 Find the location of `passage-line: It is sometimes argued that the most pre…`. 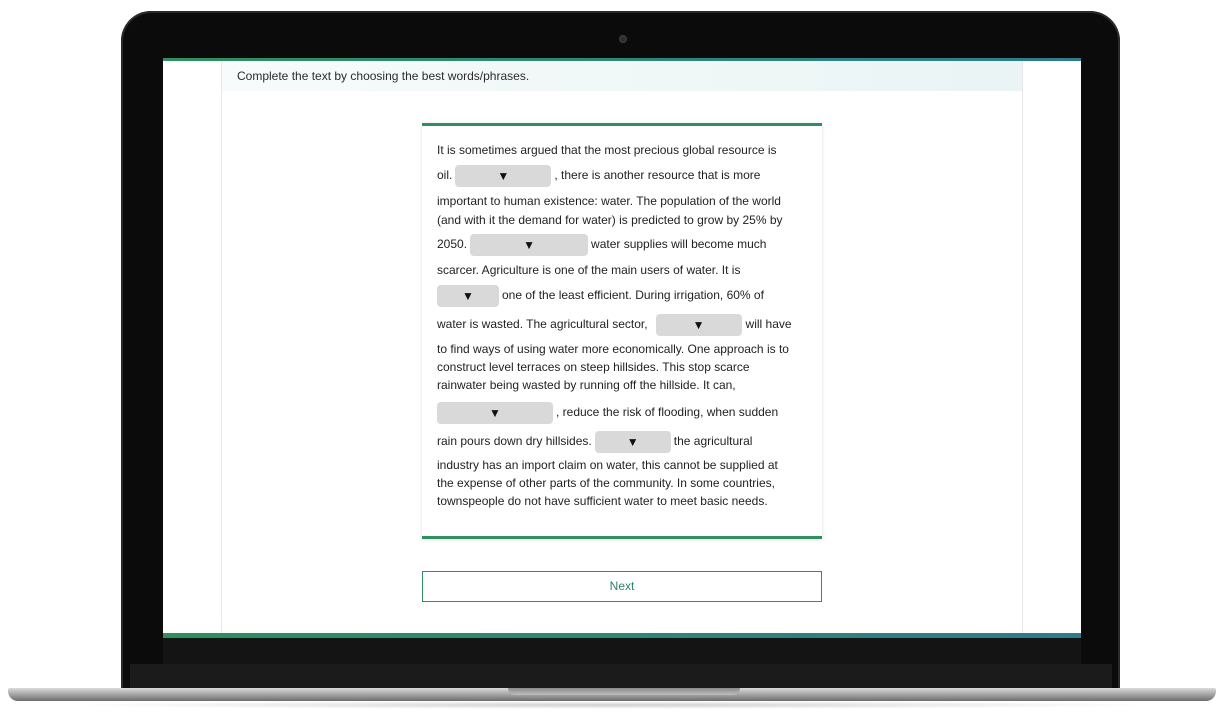

passage-line: It is sometimes argued that the most pre… is located at coordinates (607, 150).